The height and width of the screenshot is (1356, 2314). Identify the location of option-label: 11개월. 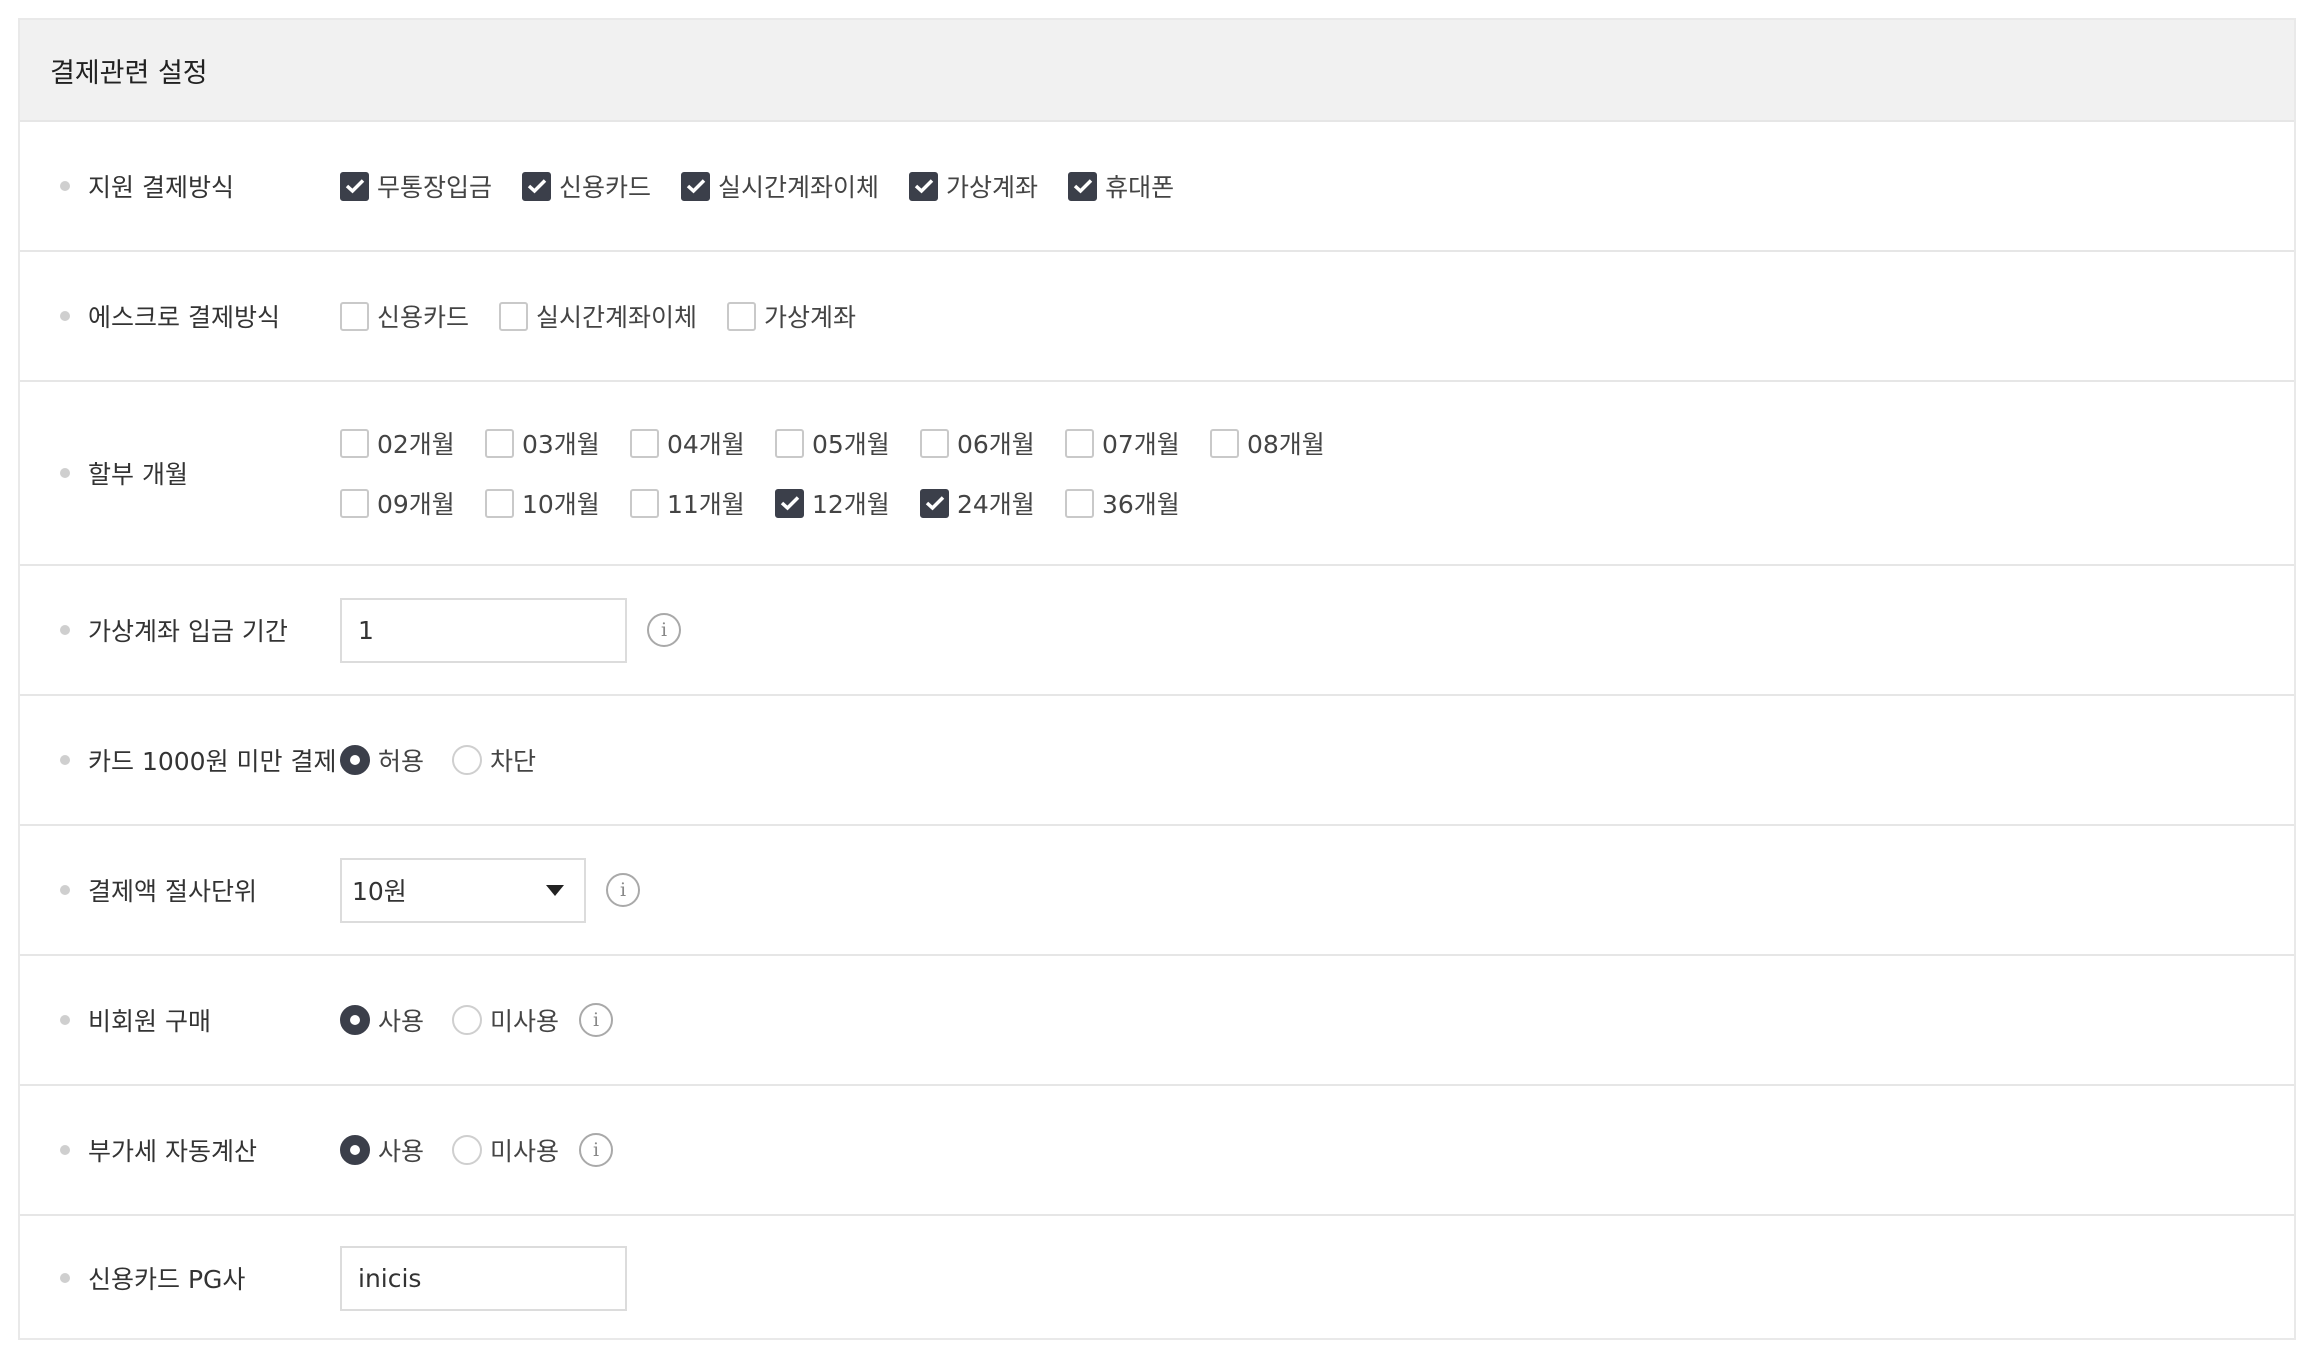
(706, 504).